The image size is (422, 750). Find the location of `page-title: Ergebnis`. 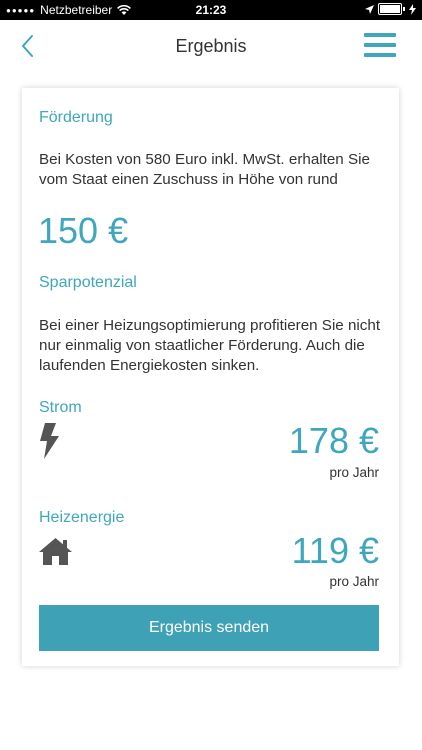

page-title: Ergebnis is located at coordinates (211, 46).